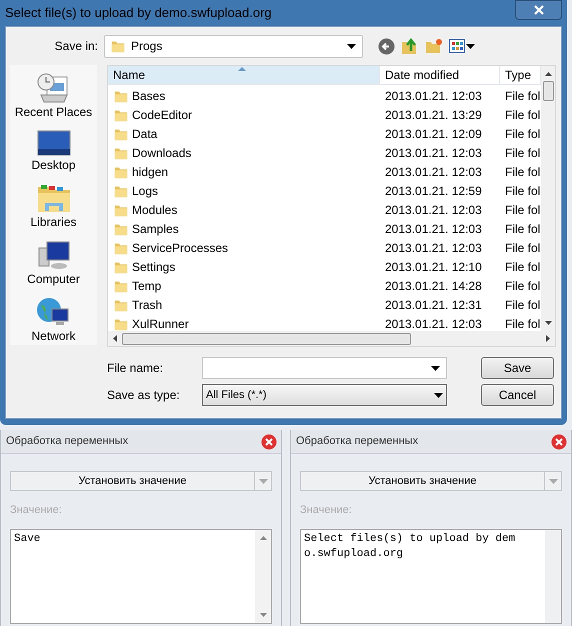 The height and width of the screenshot is (626, 572). I want to click on new-folder-icon, so click(434, 46).